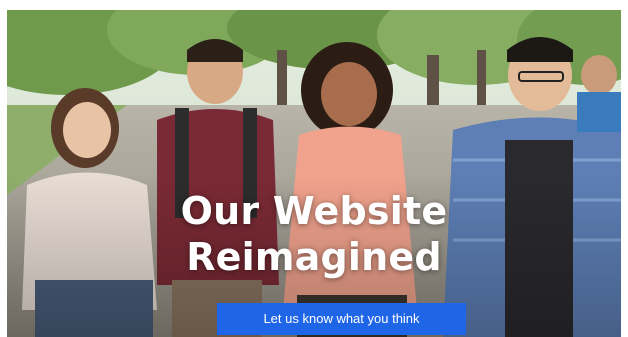 The width and height of the screenshot is (628, 337). What do you see at coordinates (314, 257) in the screenshot?
I see `headline-line-2: Reimagined` at bounding box center [314, 257].